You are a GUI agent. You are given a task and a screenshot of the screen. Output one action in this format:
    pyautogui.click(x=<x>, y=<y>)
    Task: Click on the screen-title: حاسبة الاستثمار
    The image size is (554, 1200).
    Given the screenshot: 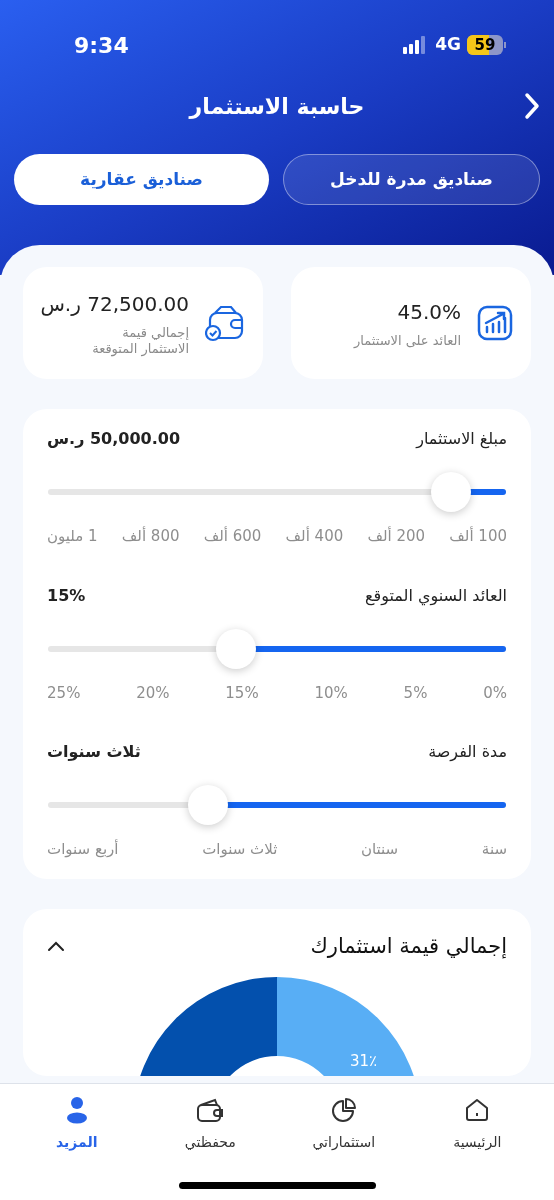 What is the action you would take?
    pyautogui.click(x=277, y=106)
    